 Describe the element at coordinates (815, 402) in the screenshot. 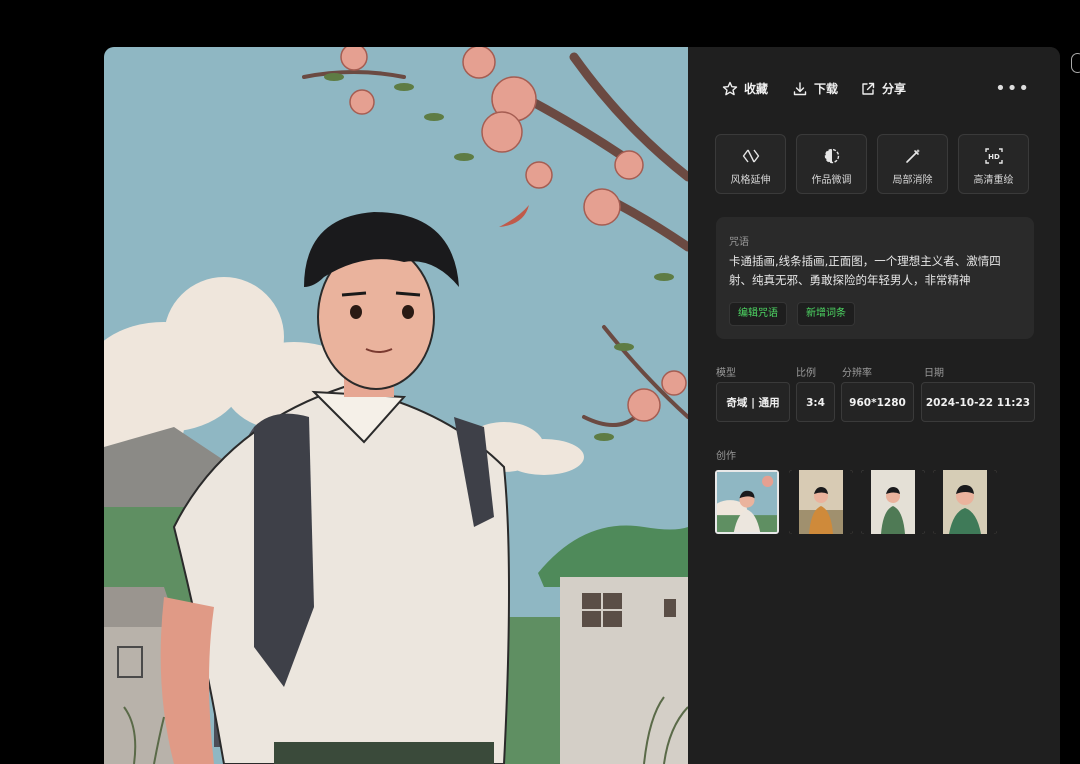

I see `ratio-value: 3:4` at that location.